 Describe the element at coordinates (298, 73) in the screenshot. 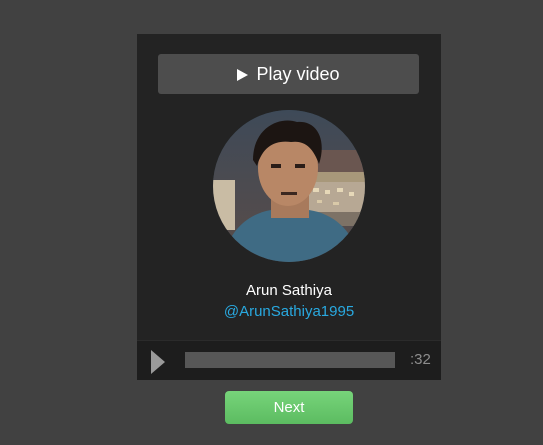

I see `play-video-label: Play video` at that location.